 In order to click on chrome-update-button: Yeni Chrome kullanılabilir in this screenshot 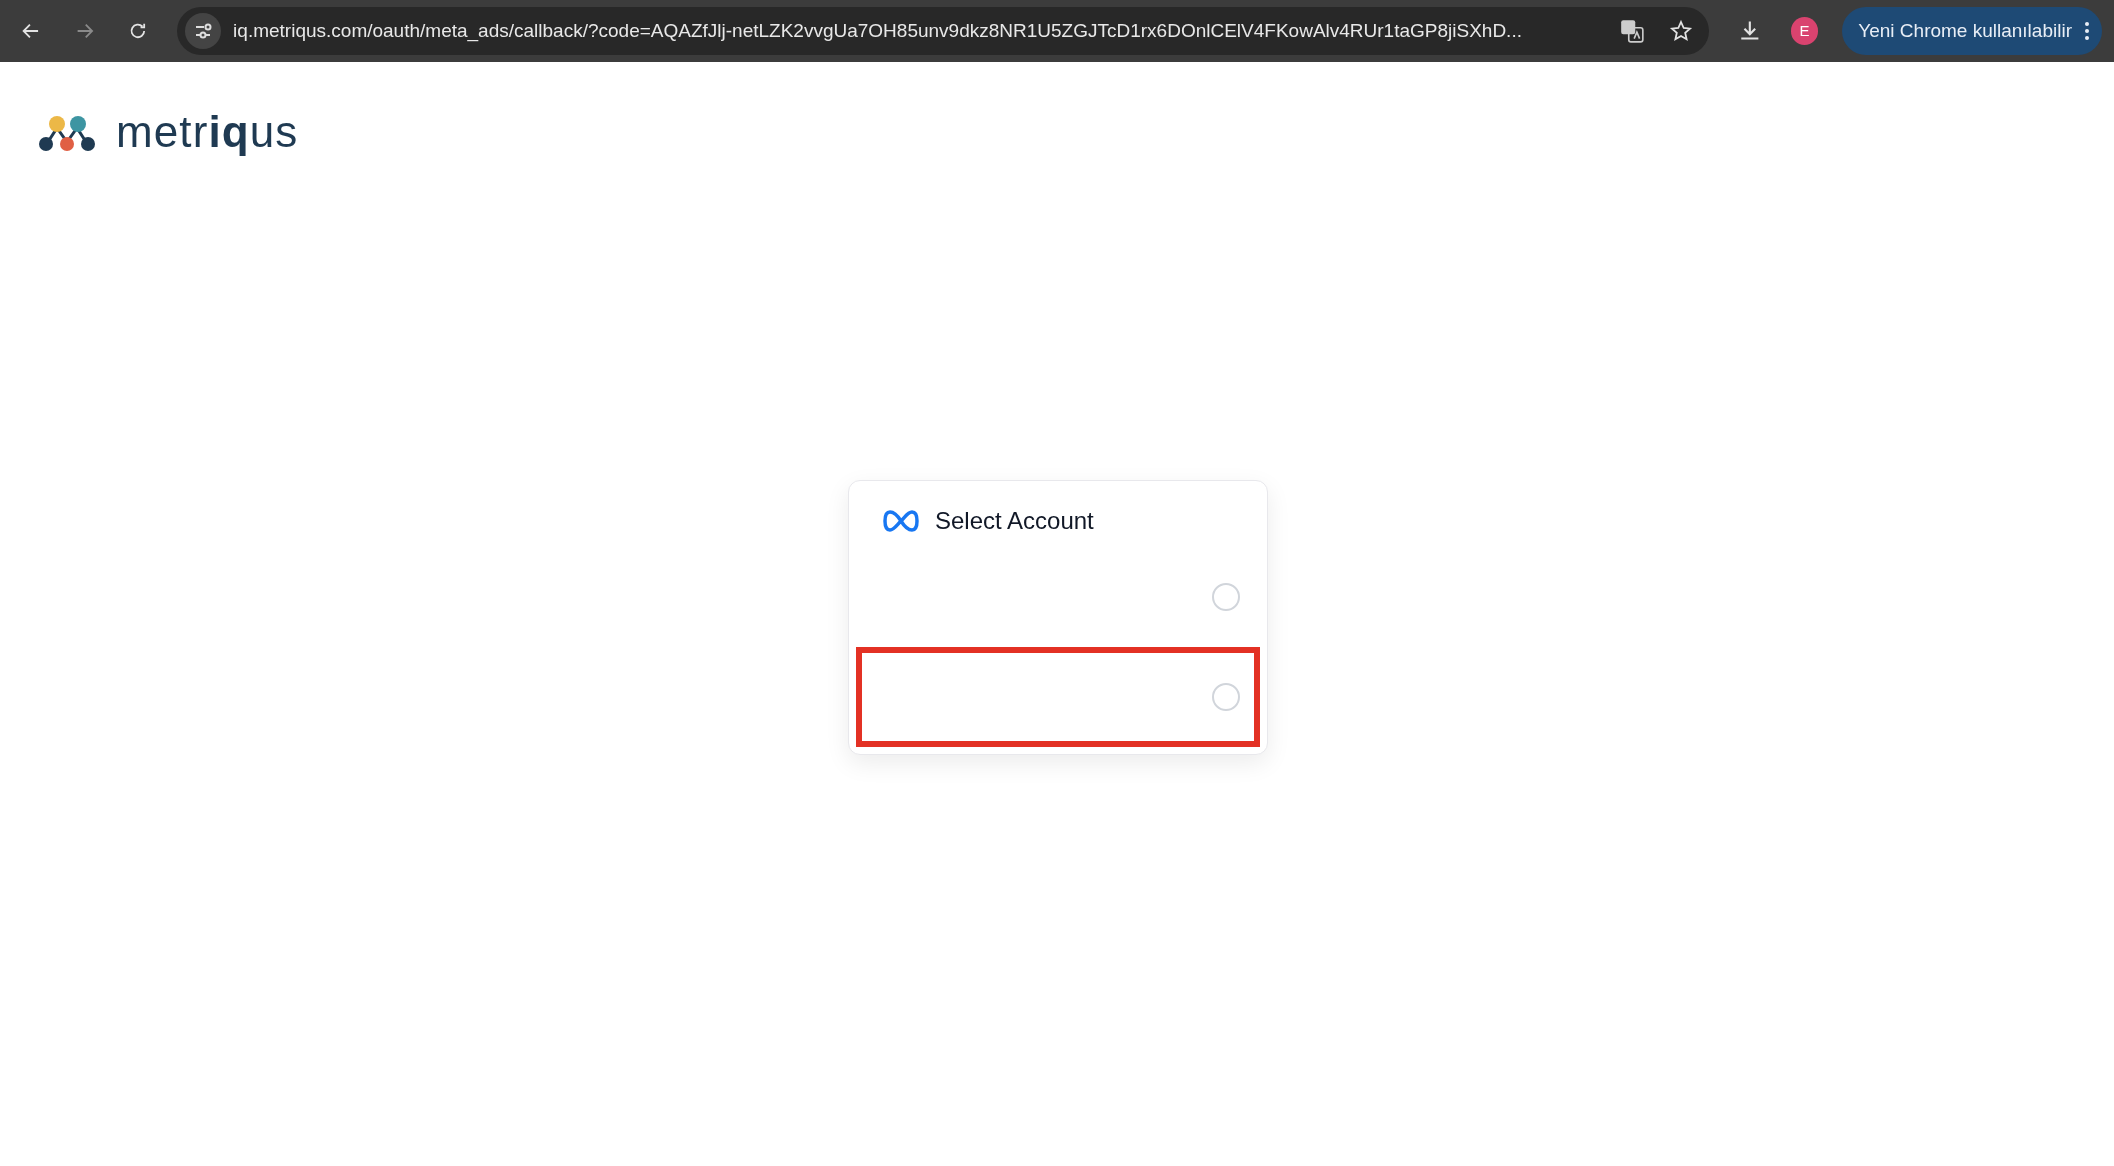, I will do `click(1972, 31)`.